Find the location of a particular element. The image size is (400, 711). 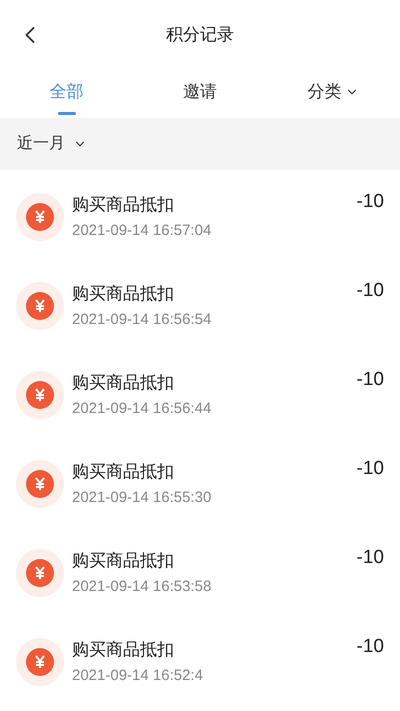

page-title: 积分记录 is located at coordinates (200, 35).